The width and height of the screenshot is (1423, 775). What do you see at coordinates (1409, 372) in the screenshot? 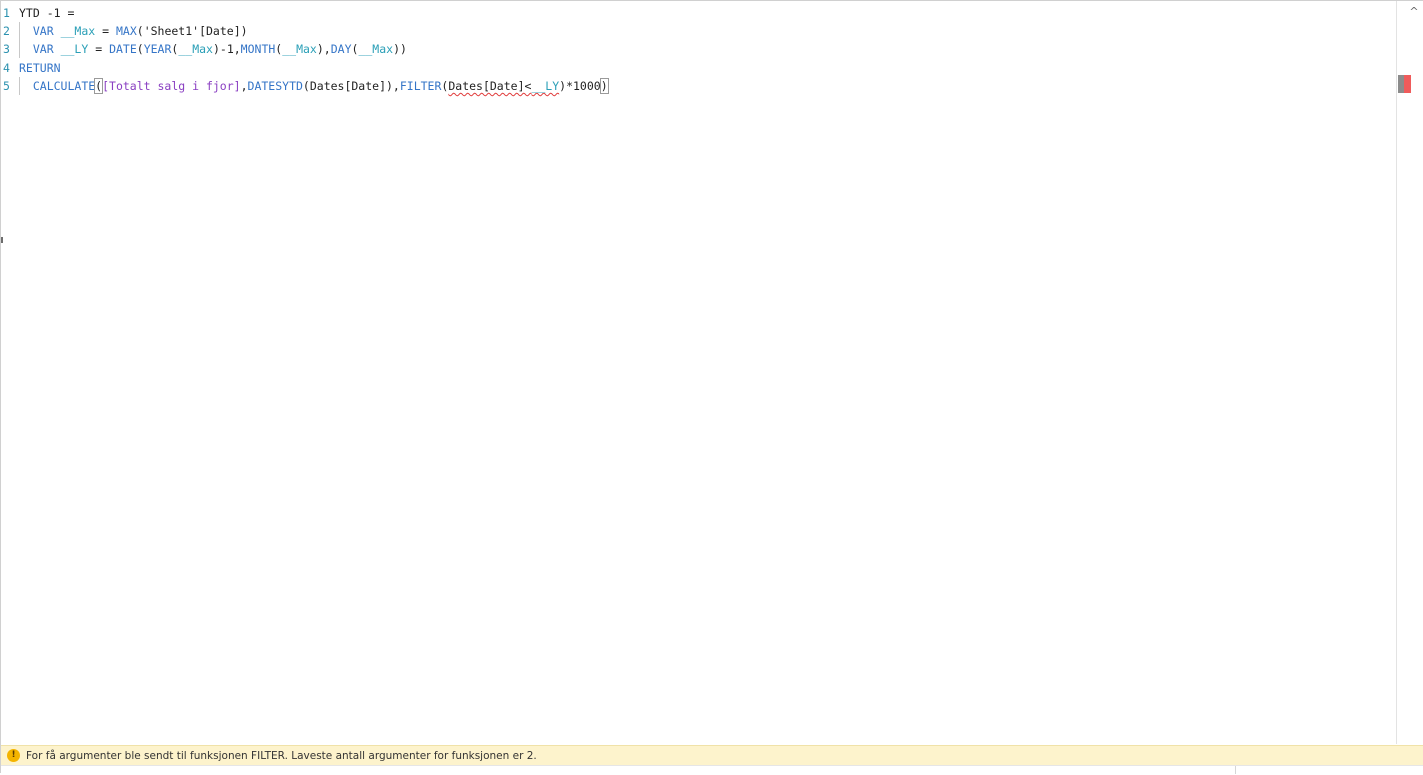
I see `vertical-scrollbar` at bounding box center [1409, 372].